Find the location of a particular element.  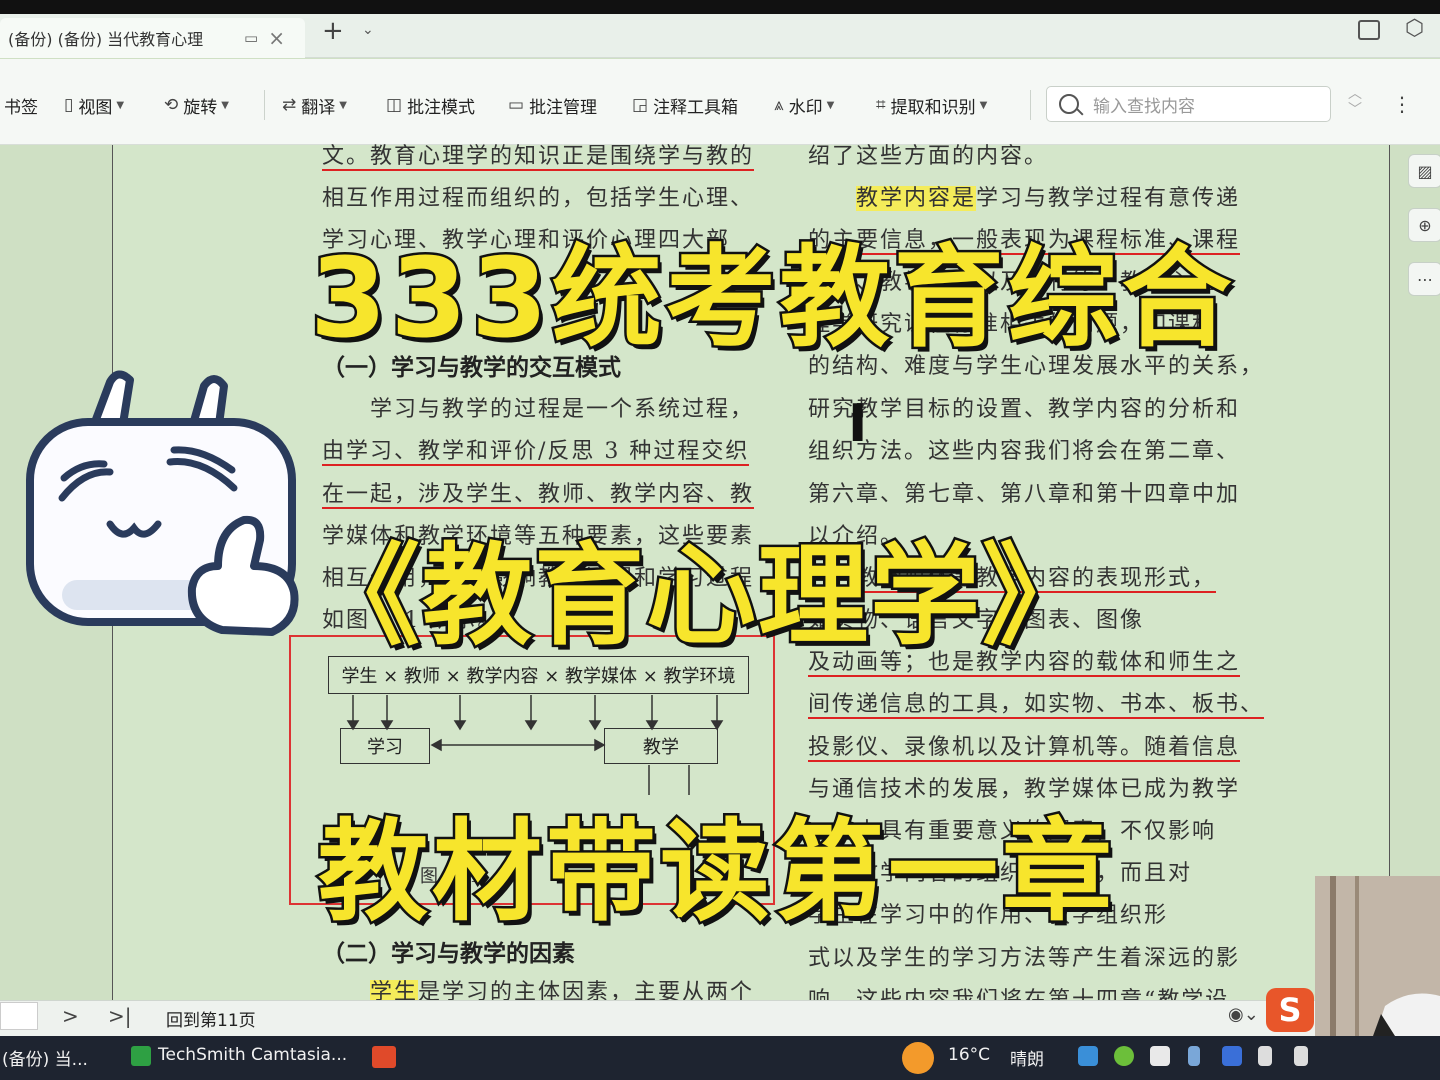

search-placeholder: 输入查找内容 is located at coordinates (1144, 106).